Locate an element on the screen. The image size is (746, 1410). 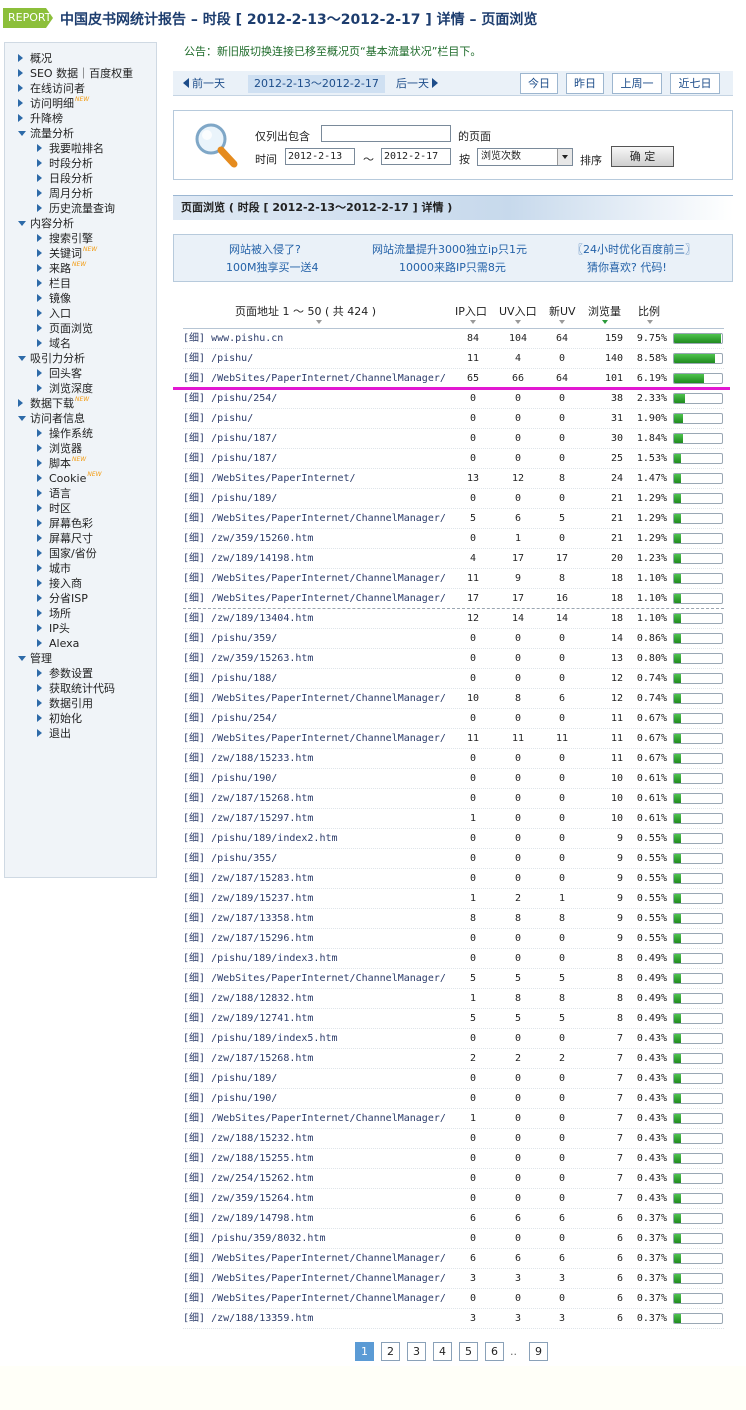
page-url-link: [细] /zw/189/13404.htm is located at coordinates (248, 619).